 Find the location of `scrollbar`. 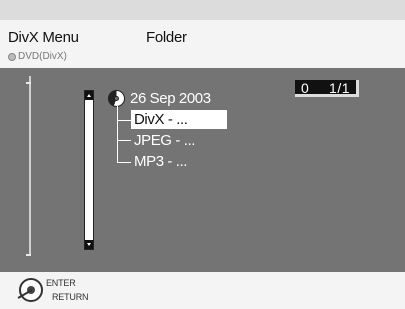

scrollbar is located at coordinates (89, 170).